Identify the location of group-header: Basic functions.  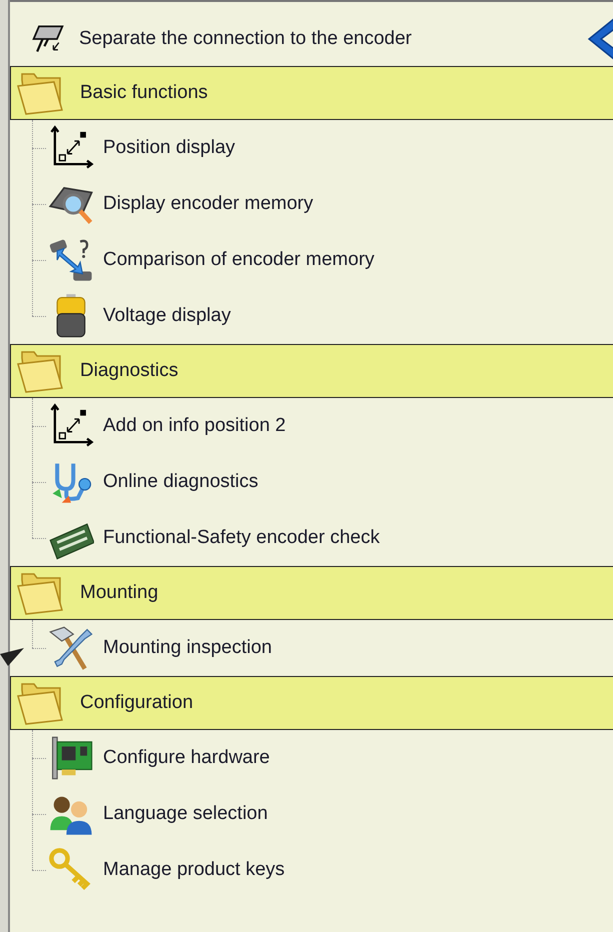
(311, 93).